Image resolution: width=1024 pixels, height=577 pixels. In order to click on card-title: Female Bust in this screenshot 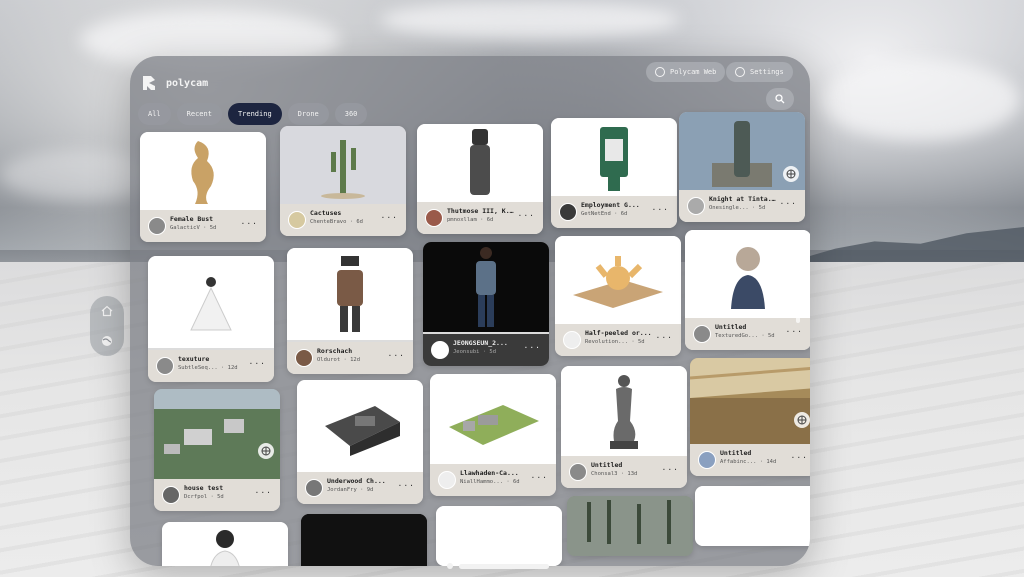, I will do `click(192, 219)`.